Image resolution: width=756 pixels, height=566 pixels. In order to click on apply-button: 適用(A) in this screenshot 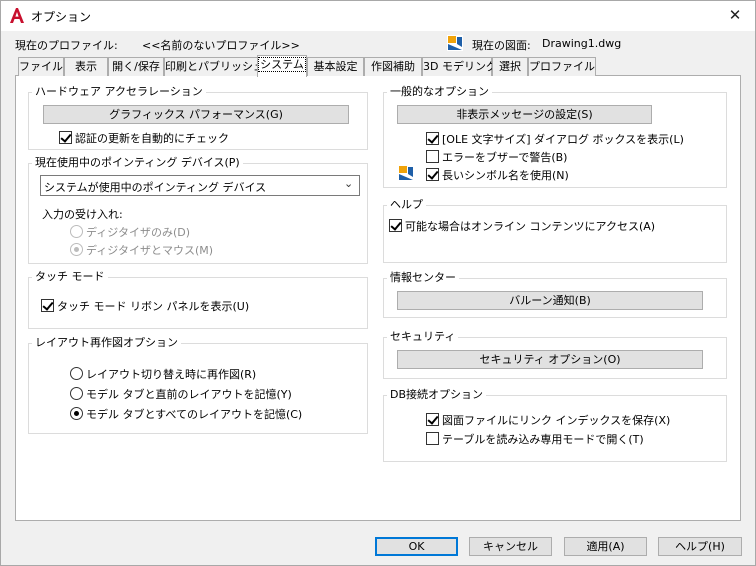, I will do `click(605, 546)`.